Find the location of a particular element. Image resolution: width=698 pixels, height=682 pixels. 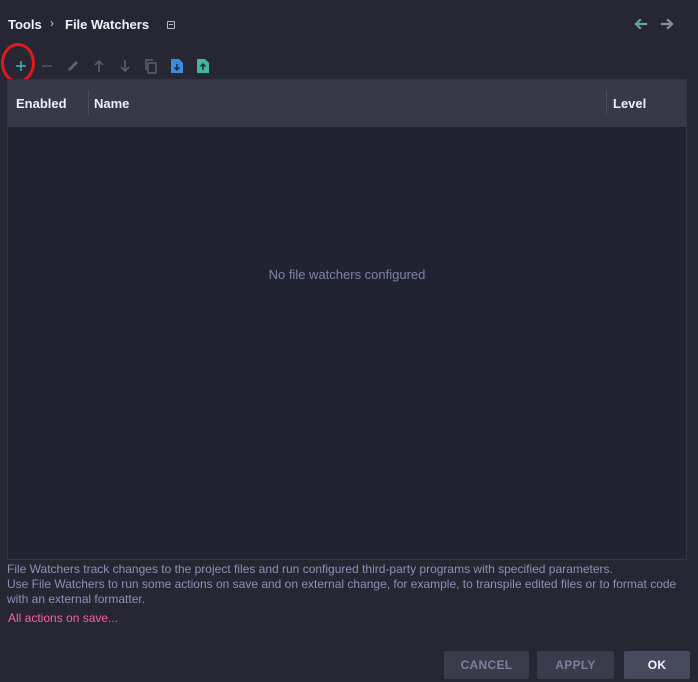

import-icon is located at coordinates (177, 66).